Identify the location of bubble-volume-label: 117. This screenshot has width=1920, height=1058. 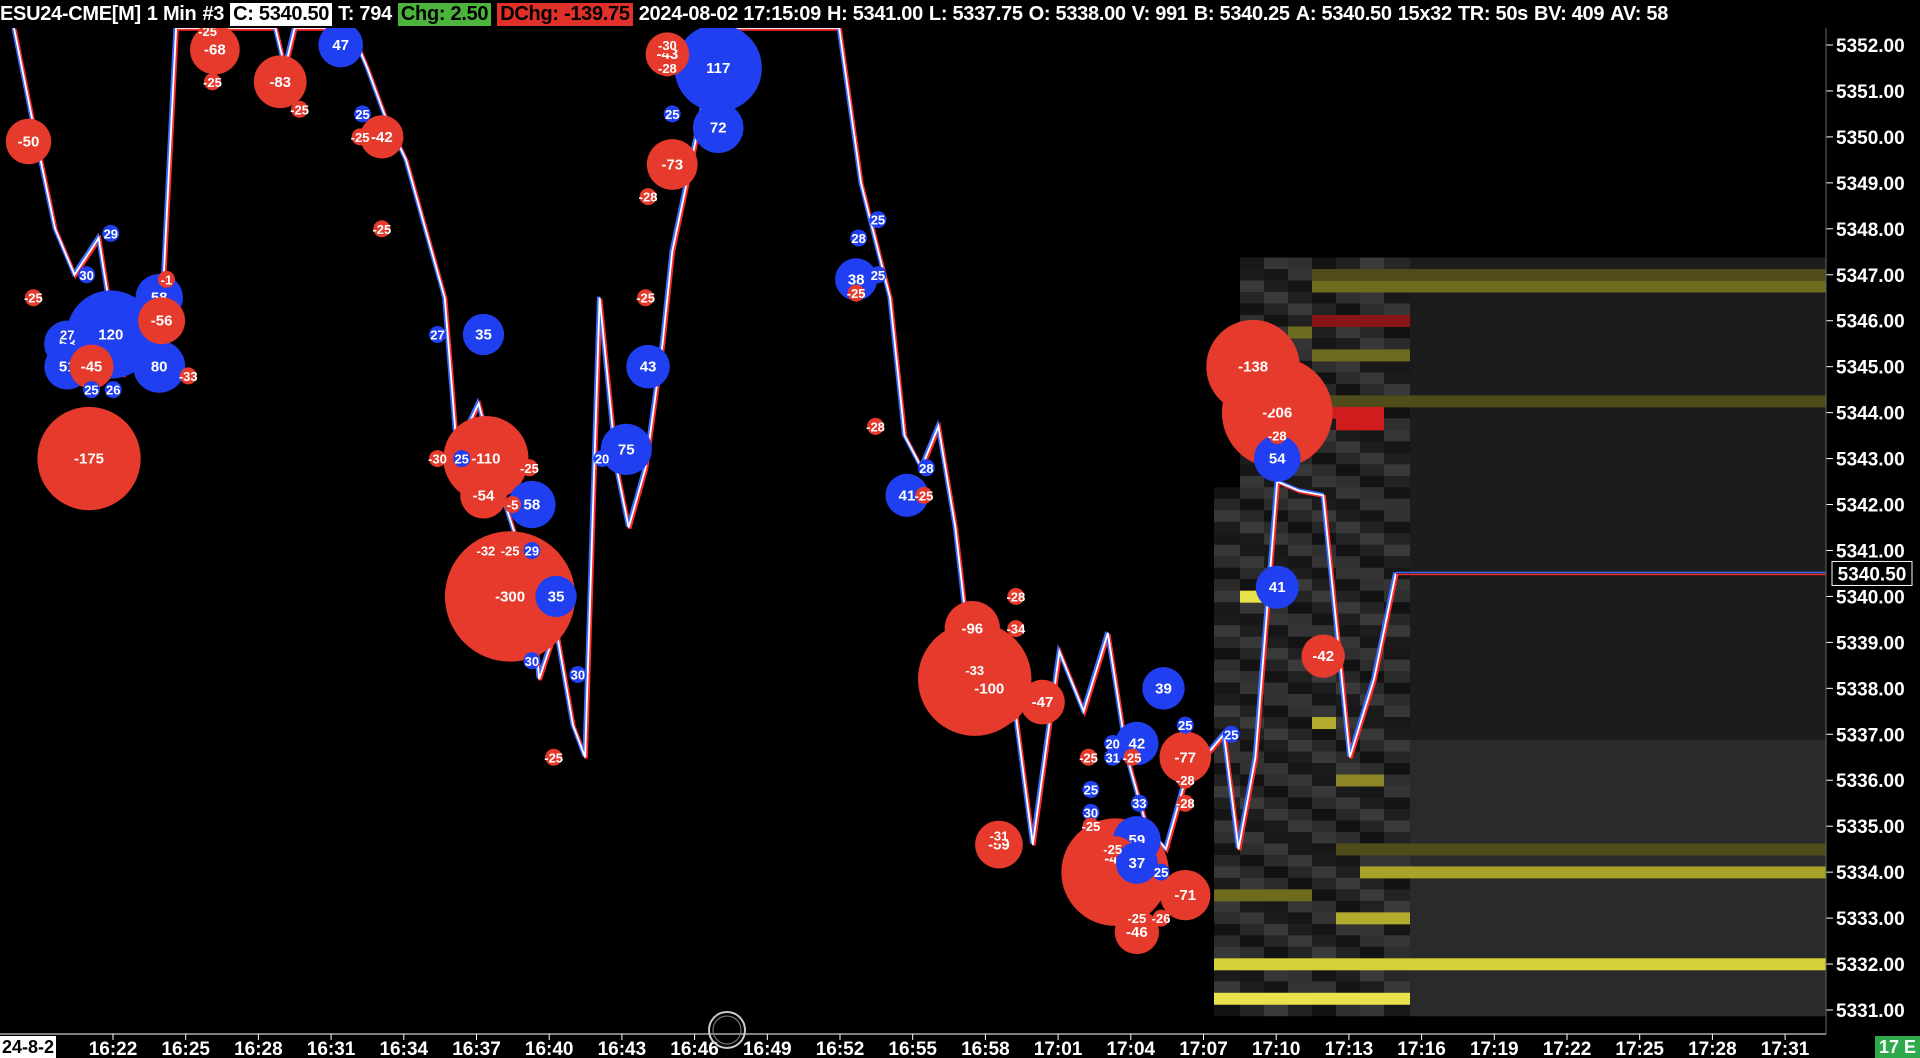
(718, 68).